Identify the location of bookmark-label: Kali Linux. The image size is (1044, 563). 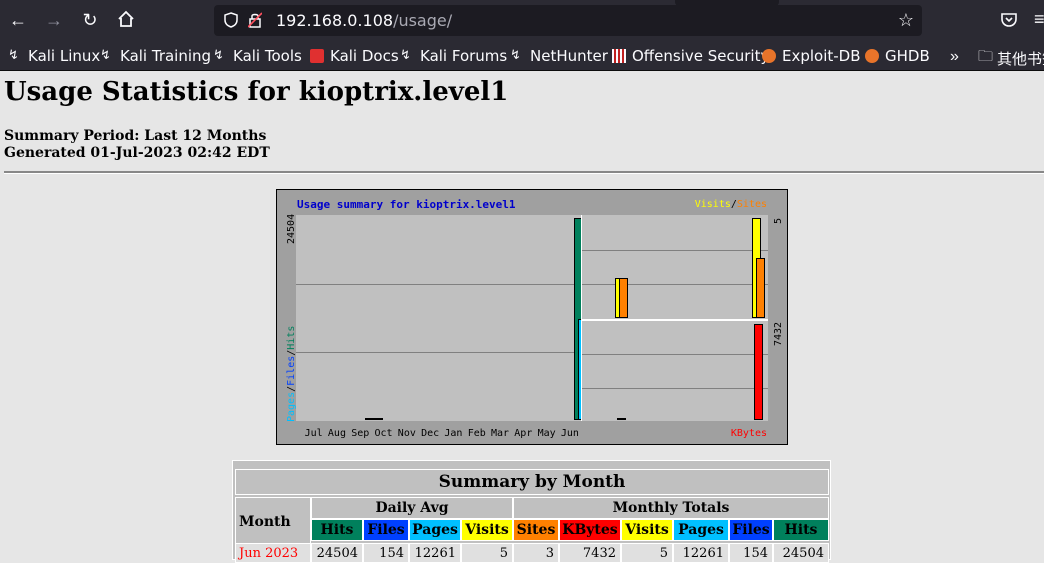
(64, 56).